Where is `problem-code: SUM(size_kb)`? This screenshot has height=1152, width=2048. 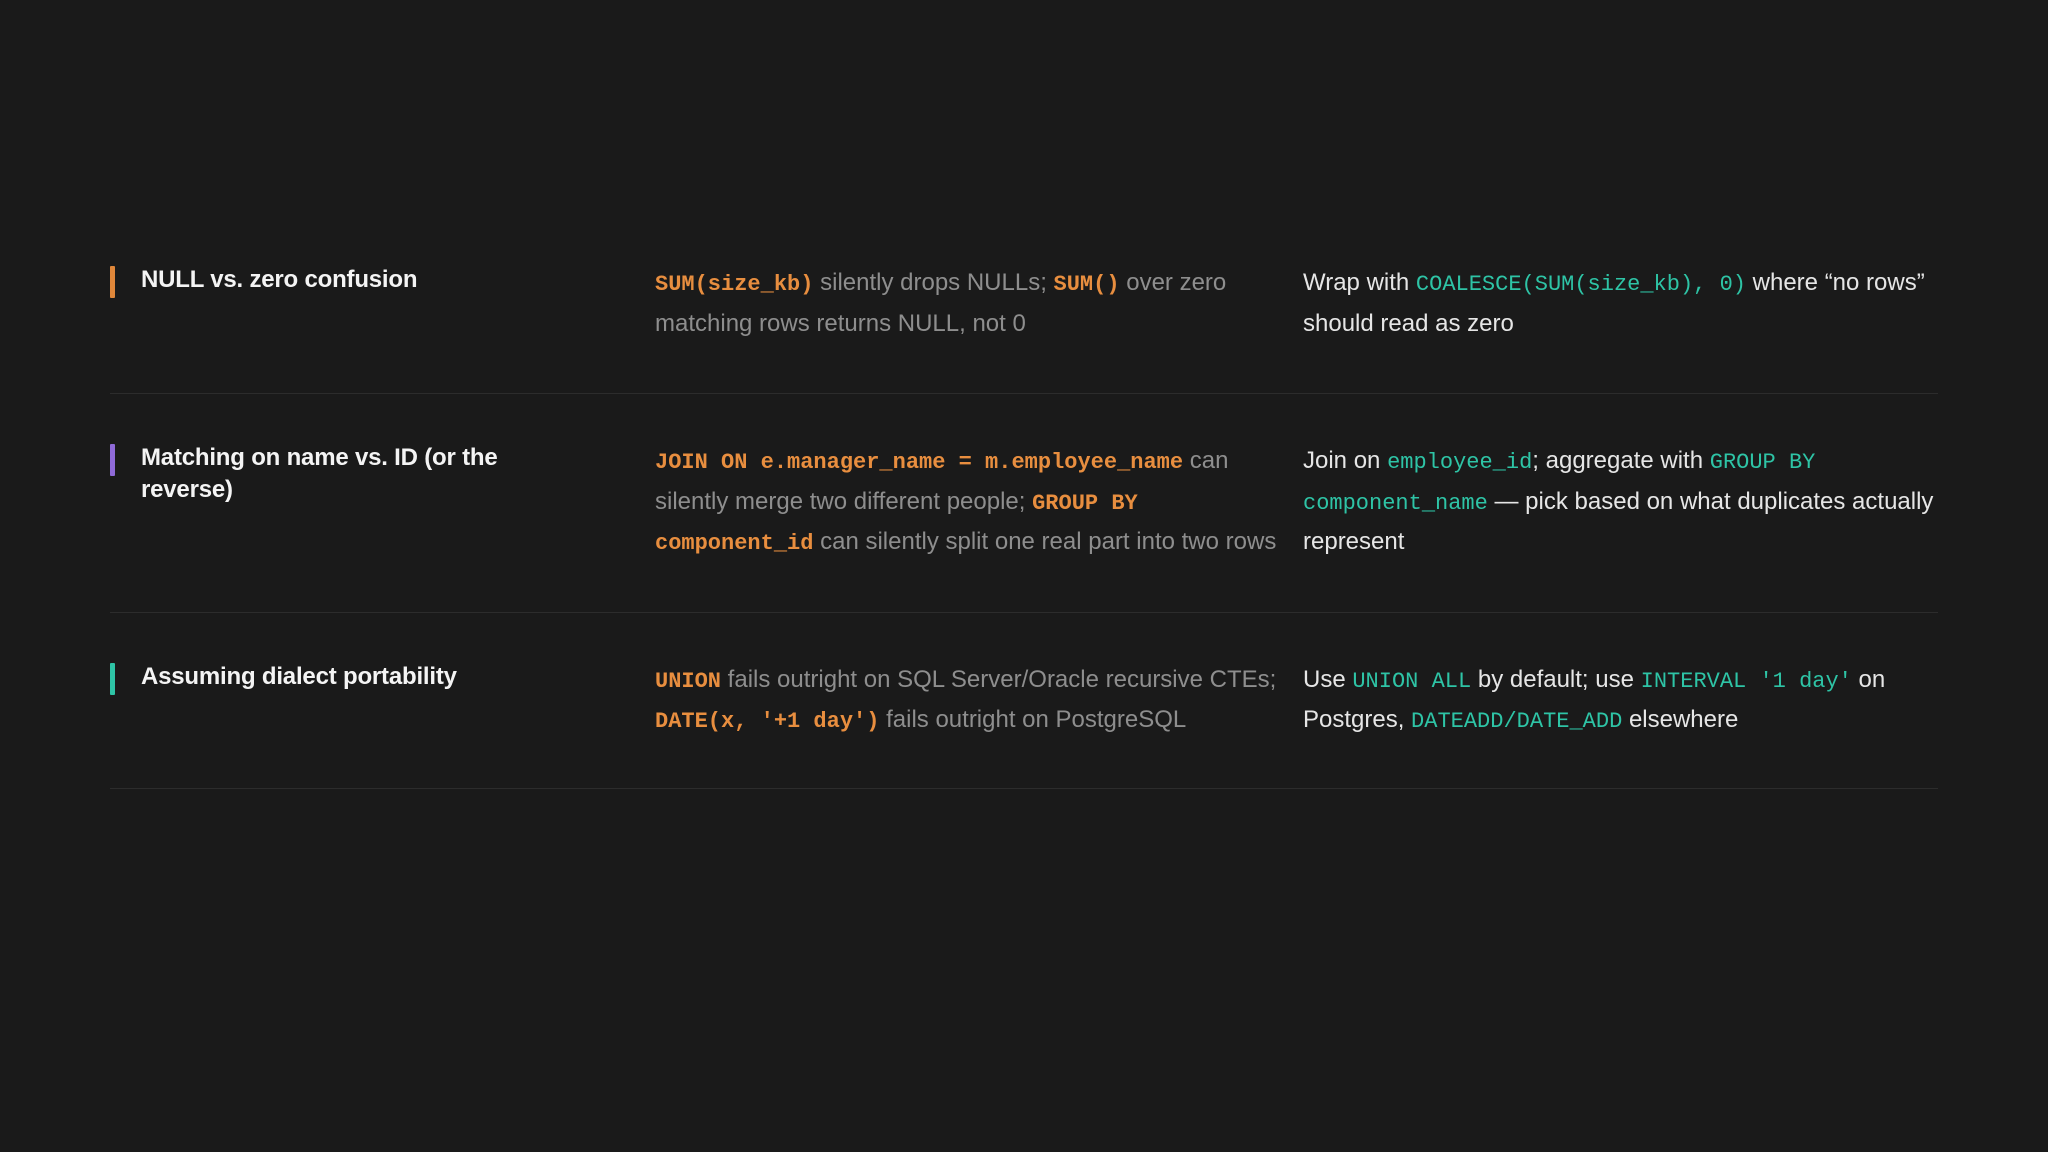 problem-code: SUM(size_kb) is located at coordinates (734, 284).